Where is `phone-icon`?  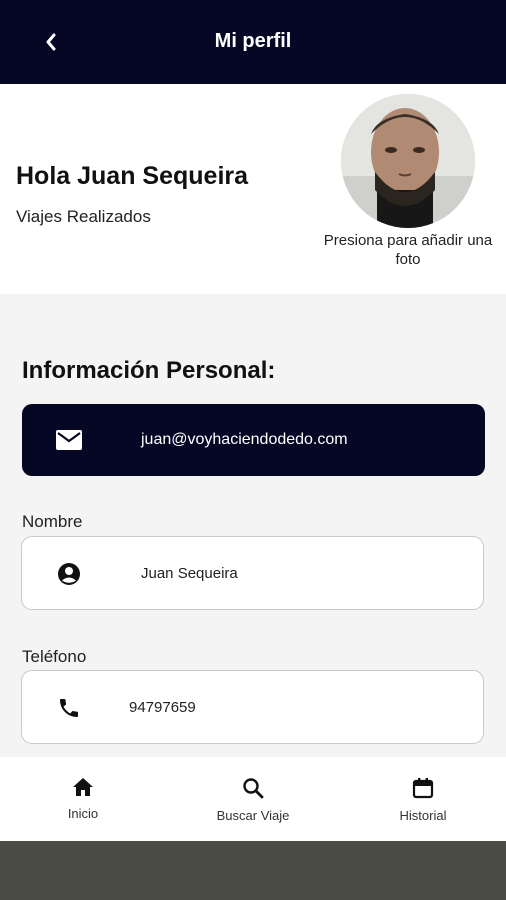
phone-icon is located at coordinates (69, 708).